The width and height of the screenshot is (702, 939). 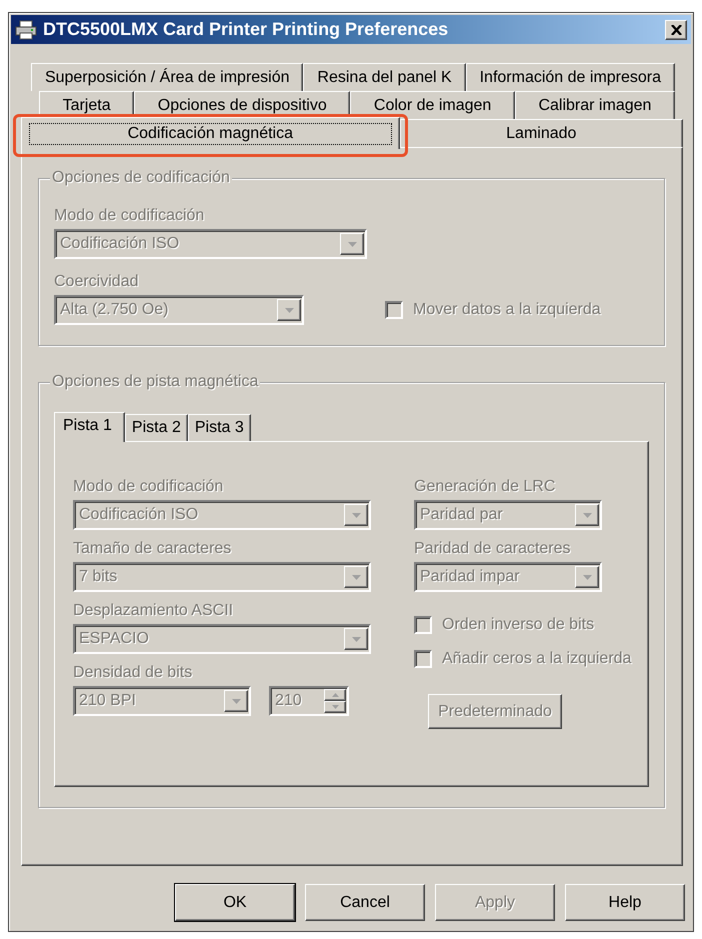 What do you see at coordinates (570, 77) in the screenshot?
I see `tab: Información de impresora` at bounding box center [570, 77].